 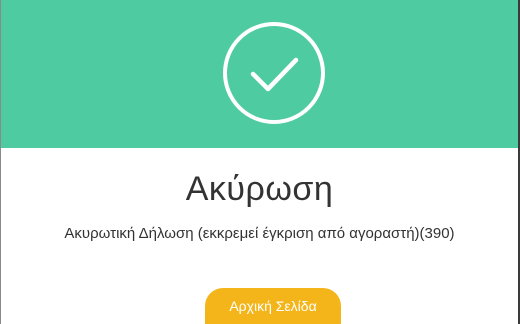 I want to click on page-title: Ακύρωση, so click(x=259, y=189).